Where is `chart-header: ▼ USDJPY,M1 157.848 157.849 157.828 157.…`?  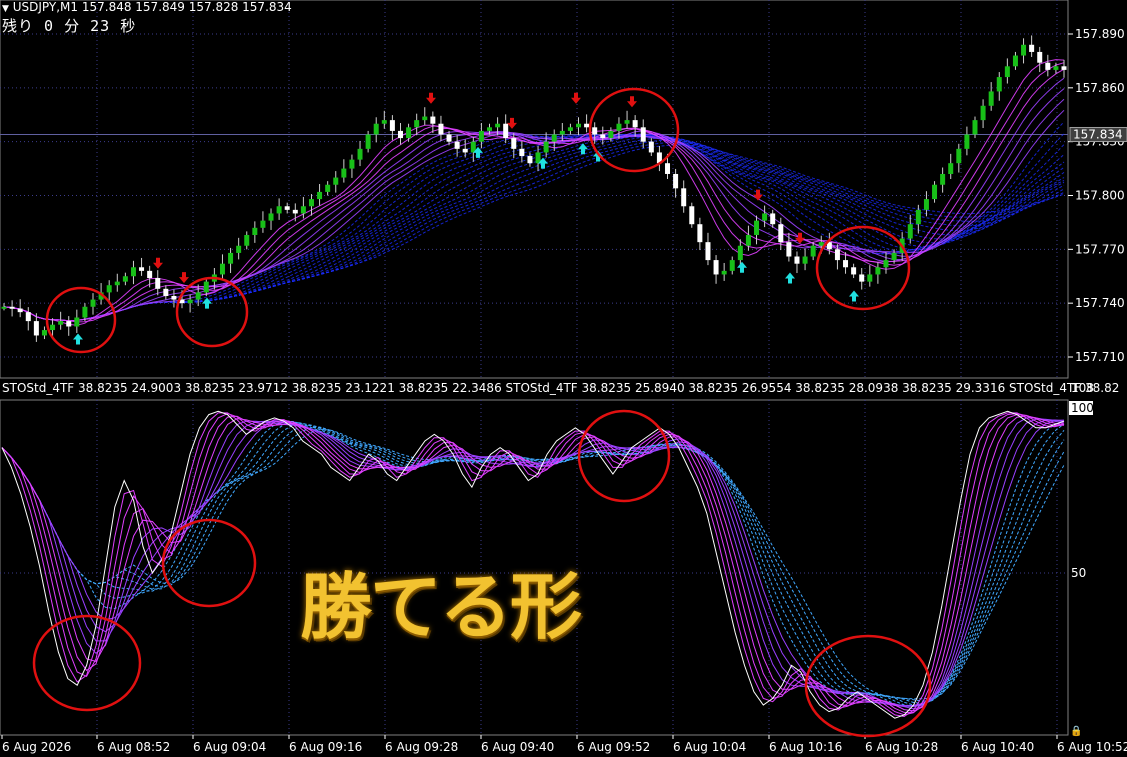
chart-header: ▼ USDJPY,M1 157.848 157.849 157.828 157.… is located at coordinates (147, 7).